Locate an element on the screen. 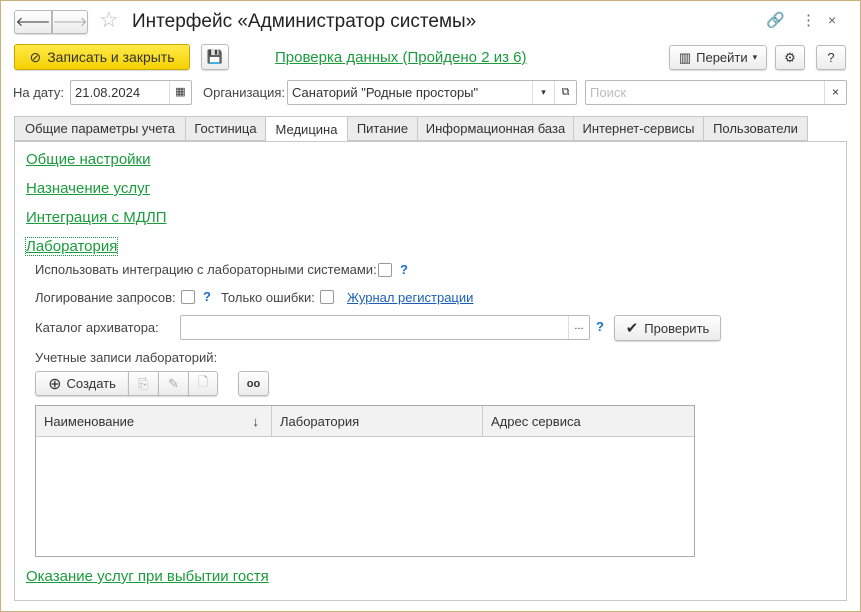  check-circle-icon: ⊘ is located at coordinates (35, 56).